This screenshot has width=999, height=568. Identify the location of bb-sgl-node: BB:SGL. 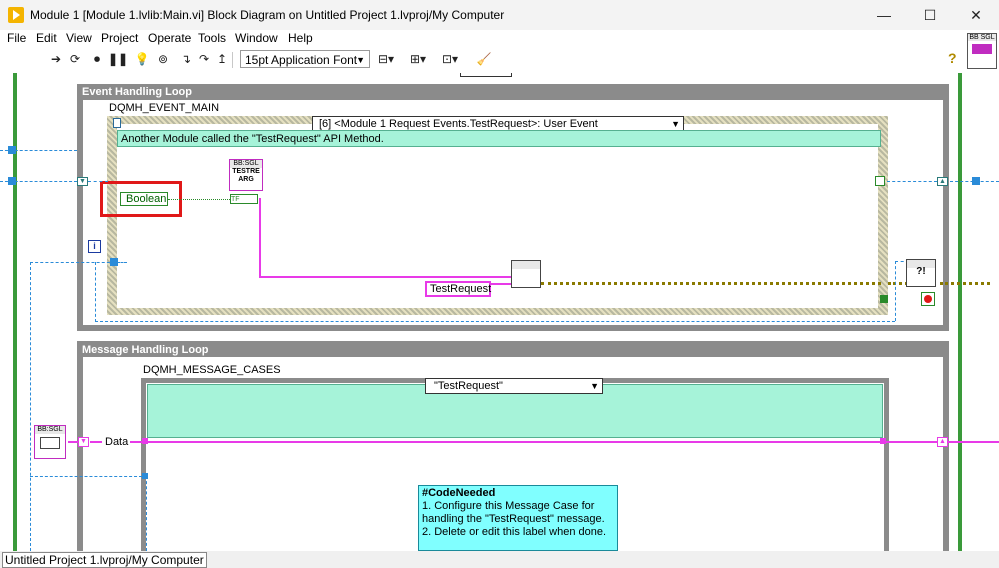
(50, 442).